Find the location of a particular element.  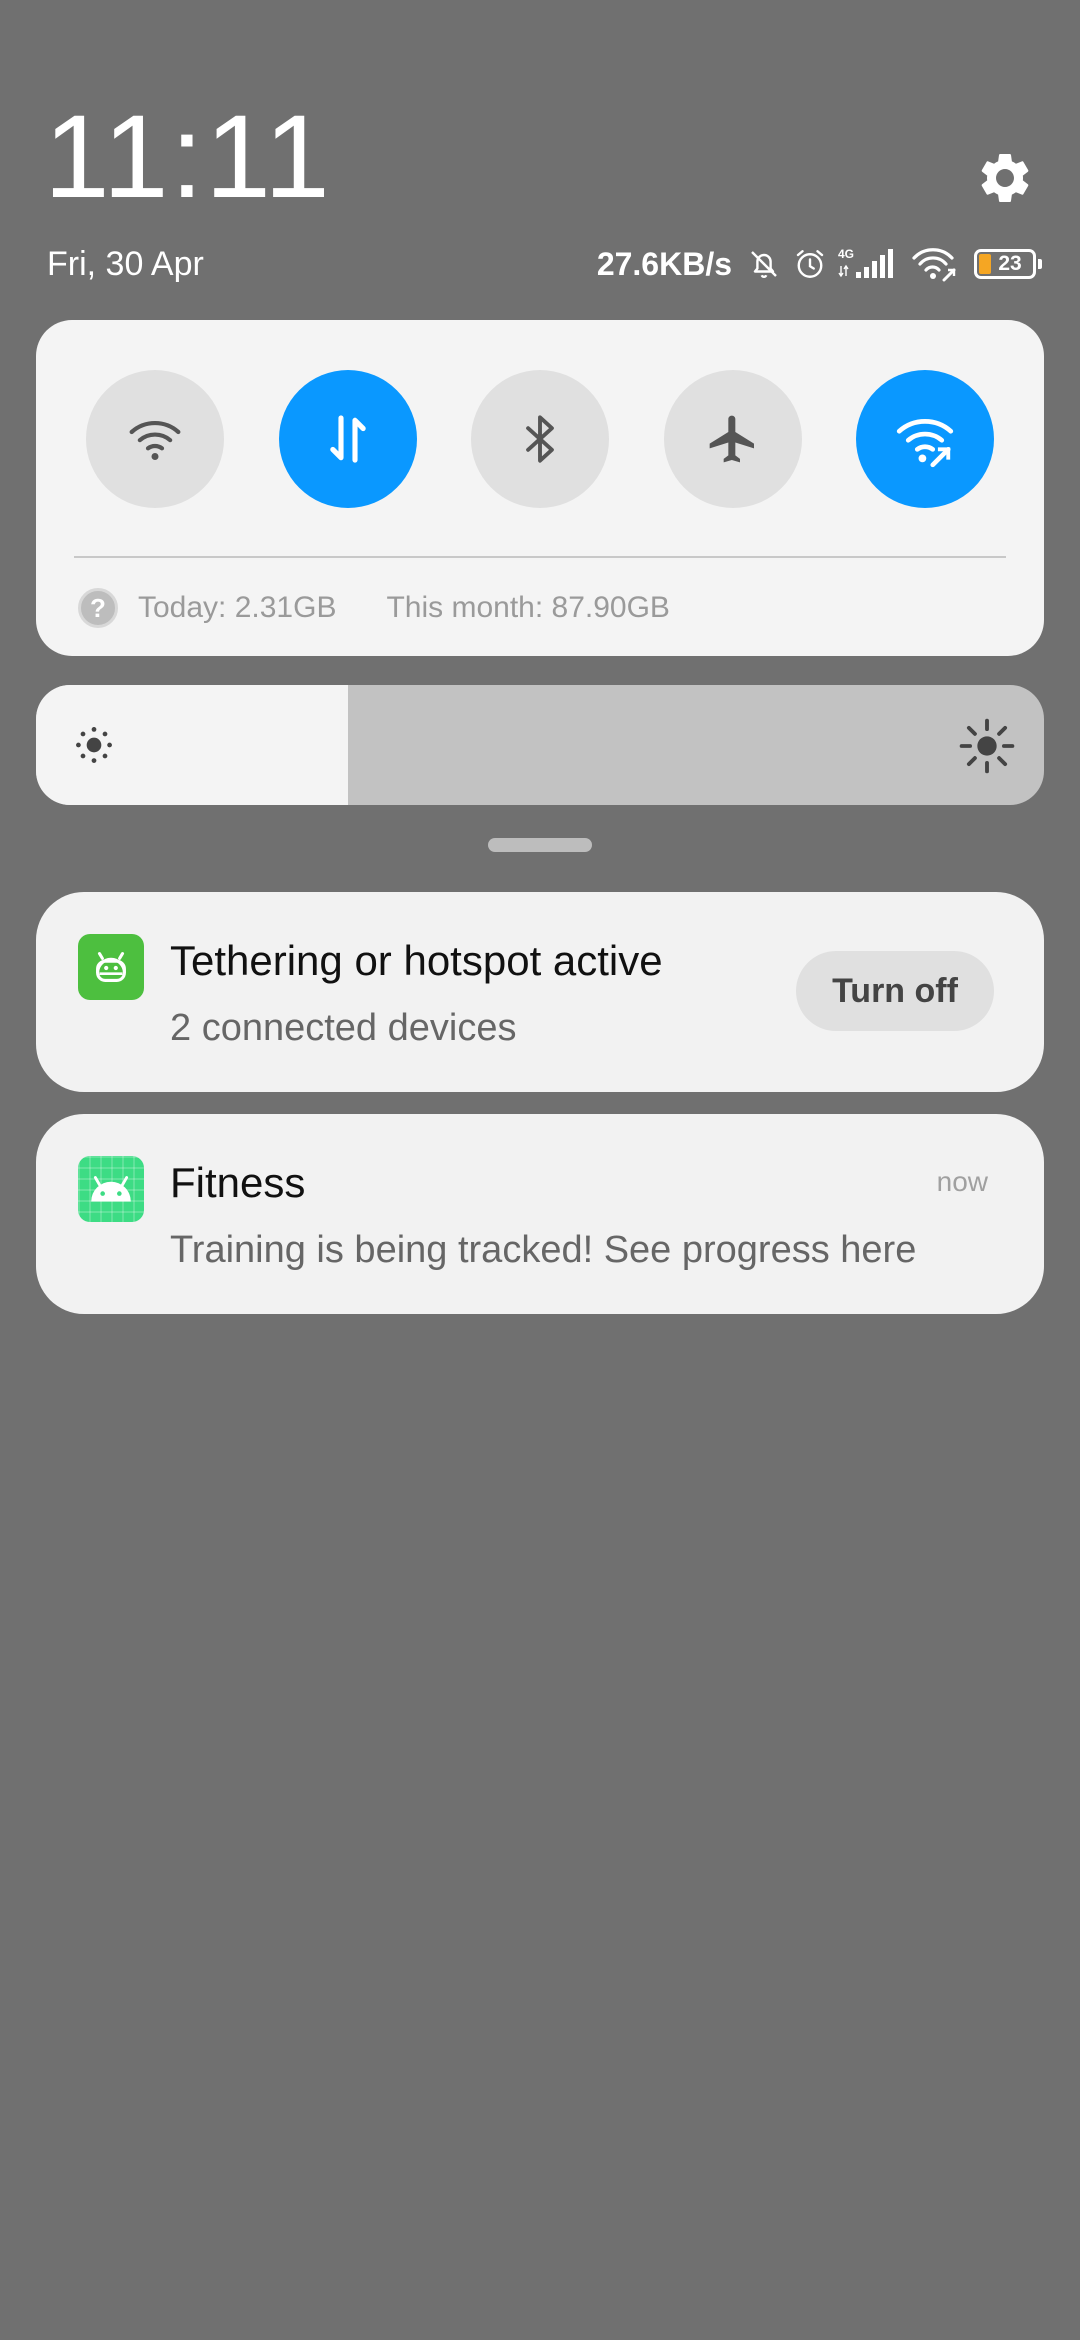

drag-handle is located at coordinates (540, 845).